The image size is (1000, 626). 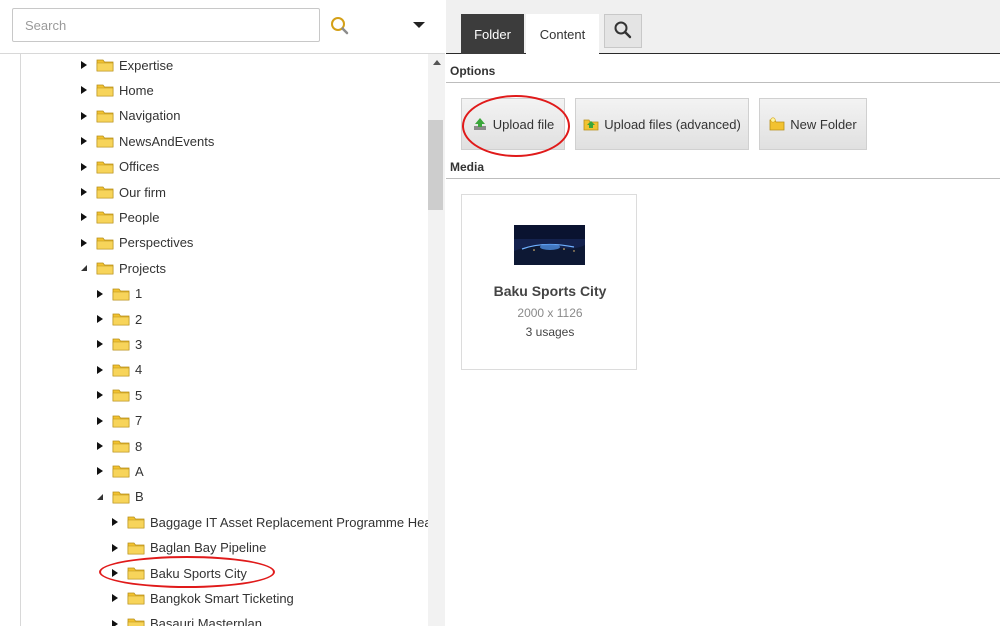 What do you see at coordinates (118, 395) in the screenshot?
I see `tree-node: 5` at bounding box center [118, 395].